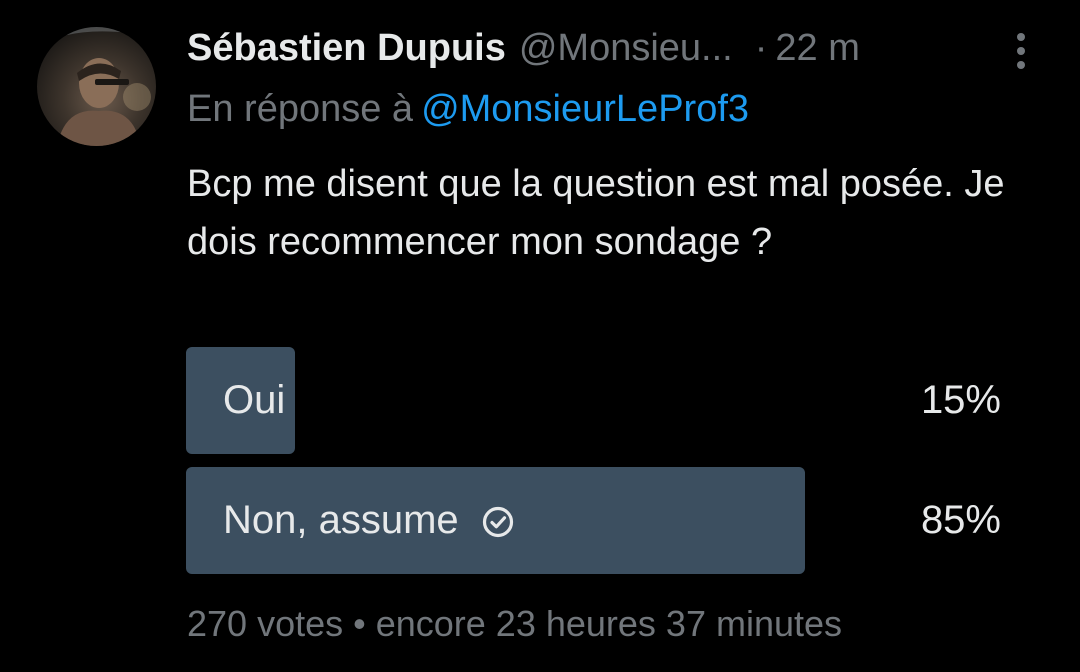  I want to click on poll-option-label: Non, assume, so click(369, 520).